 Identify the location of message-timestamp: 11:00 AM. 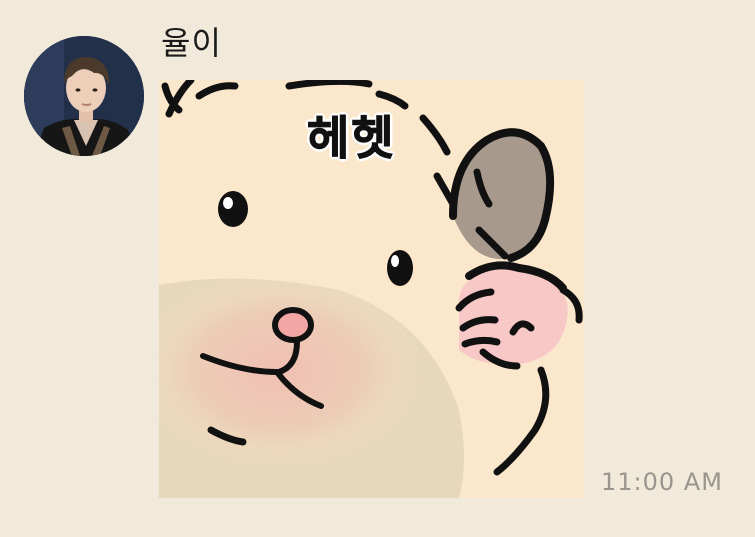
(662, 482).